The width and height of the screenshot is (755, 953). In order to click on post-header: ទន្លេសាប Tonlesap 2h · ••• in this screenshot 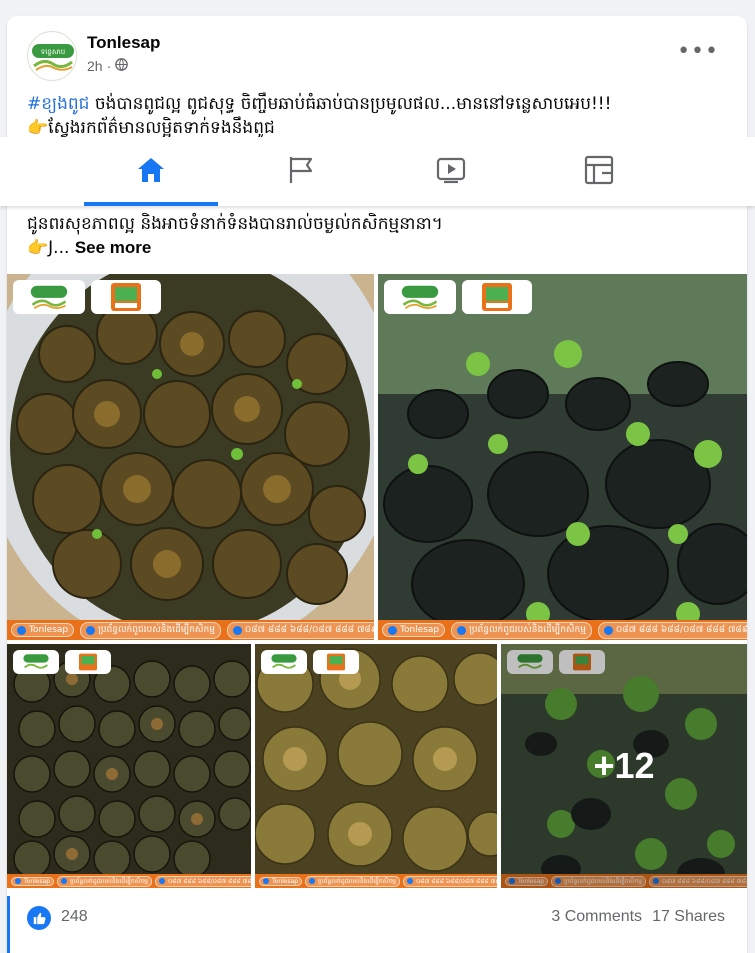, I will do `click(377, 56)`.